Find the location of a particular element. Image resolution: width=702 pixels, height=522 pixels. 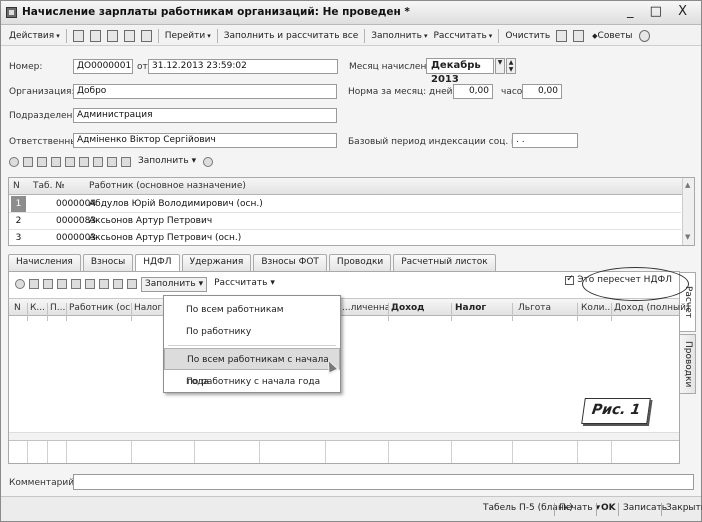

tab-postings: Проводки is located at coordinates (360, 262).